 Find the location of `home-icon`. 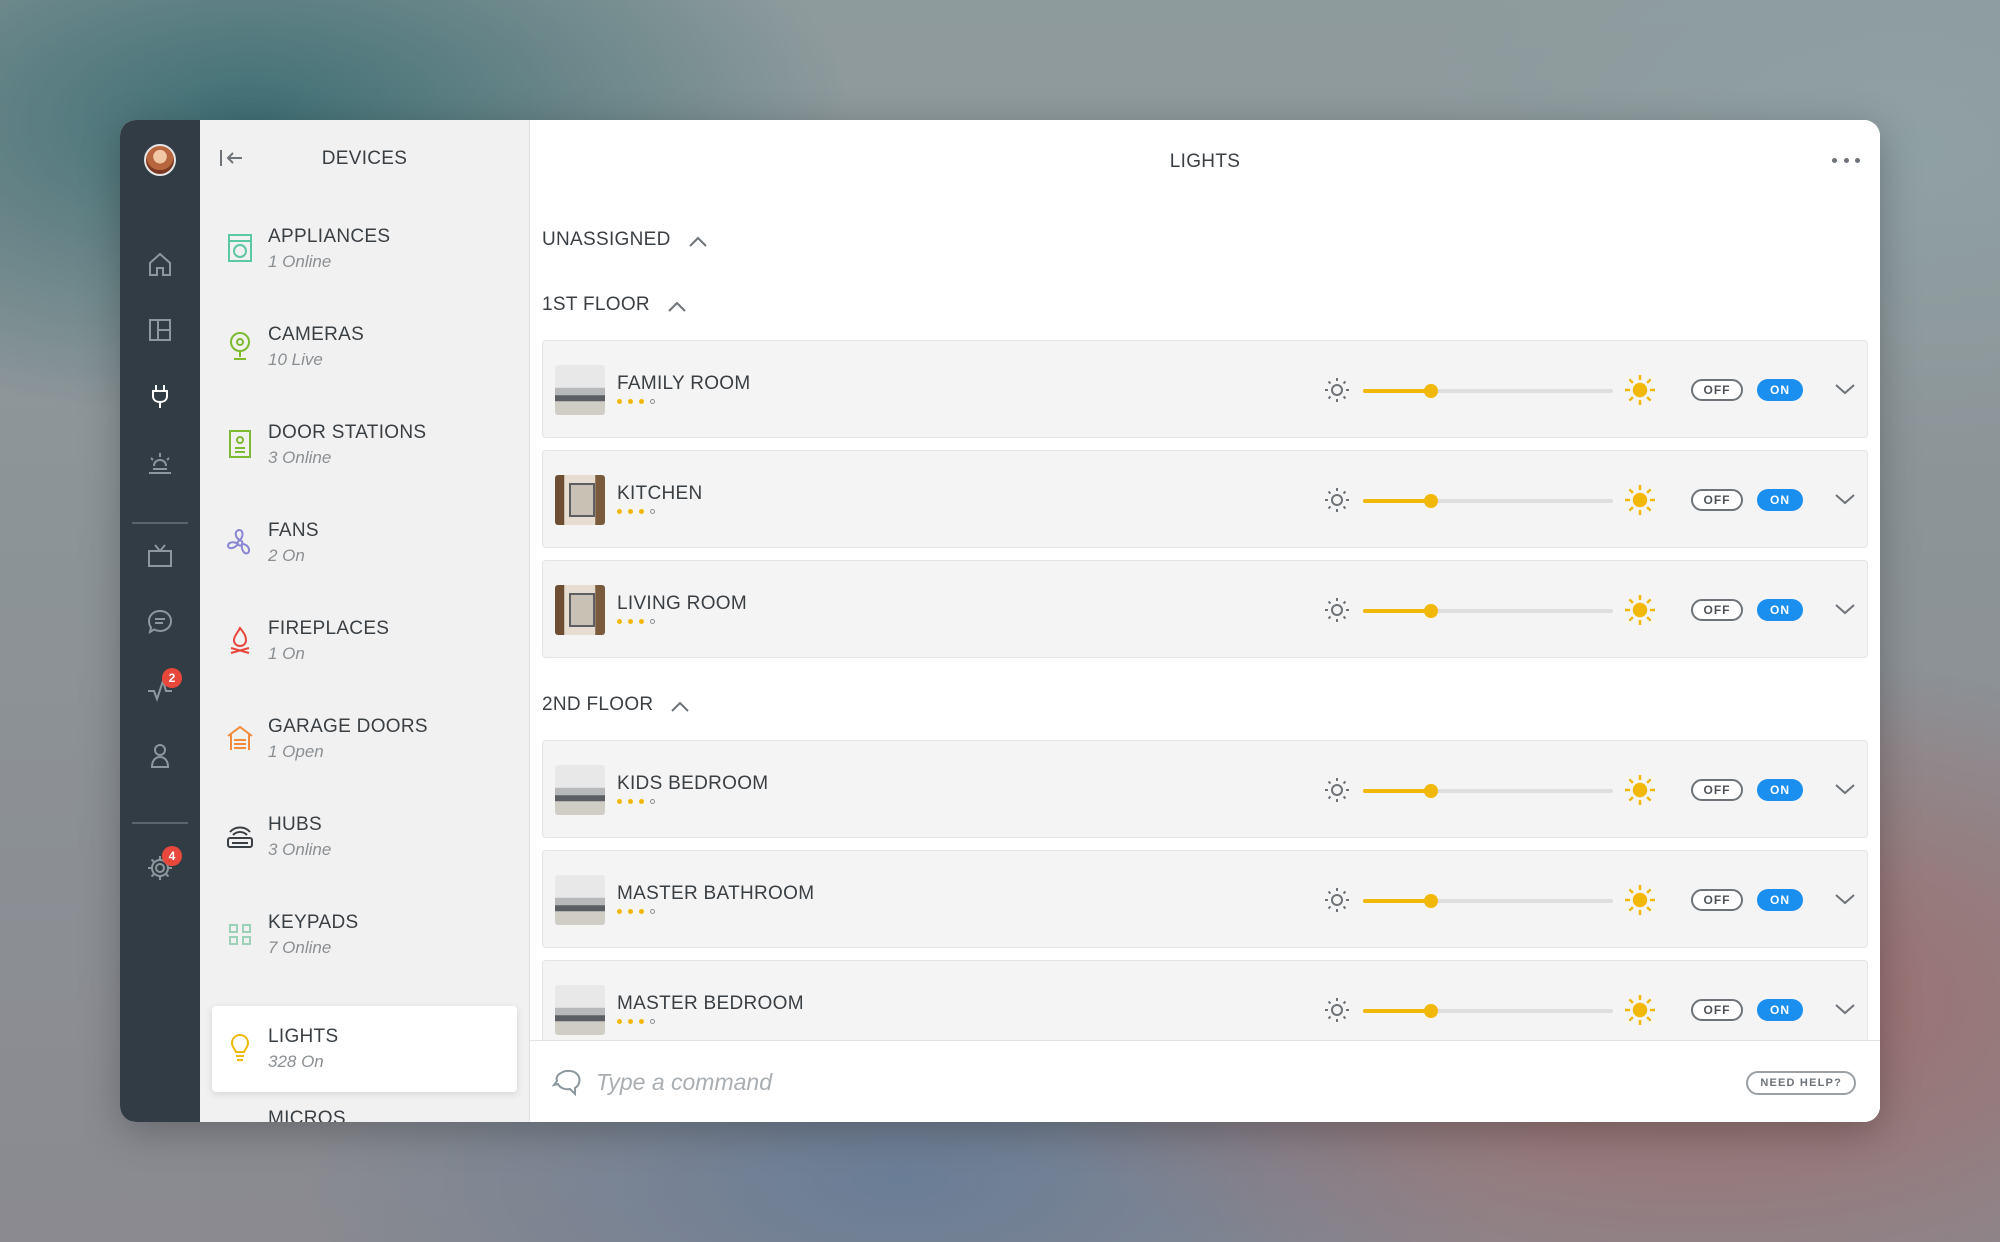

home-icon is located at coordinates (160, 264).